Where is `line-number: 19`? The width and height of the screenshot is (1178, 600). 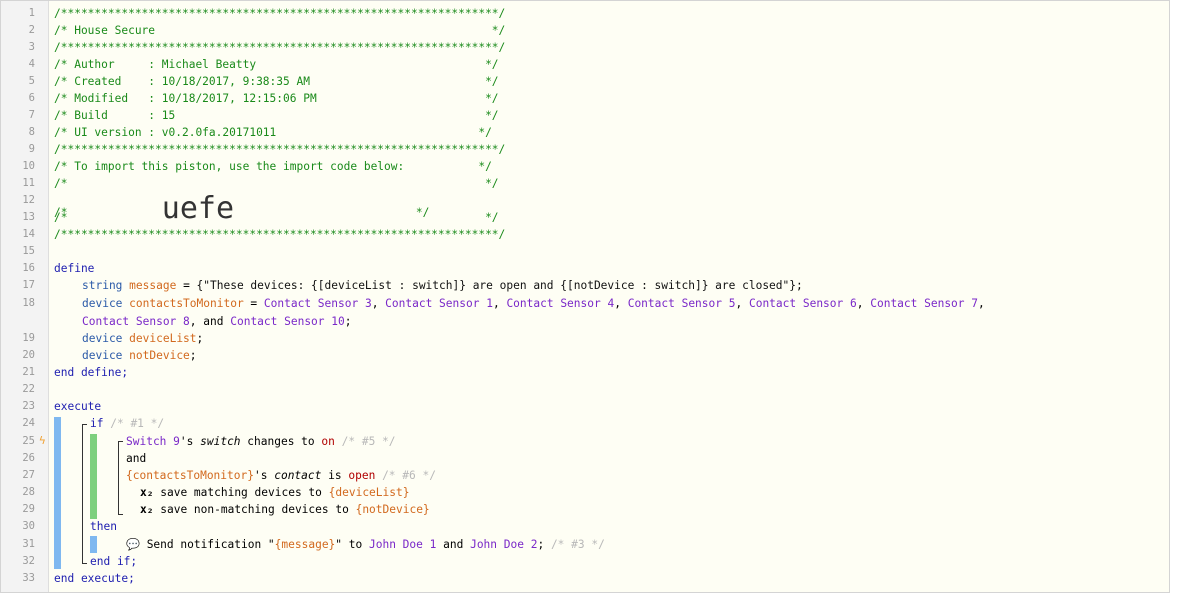 line-number: 19 is located at coordinates (28, 338).